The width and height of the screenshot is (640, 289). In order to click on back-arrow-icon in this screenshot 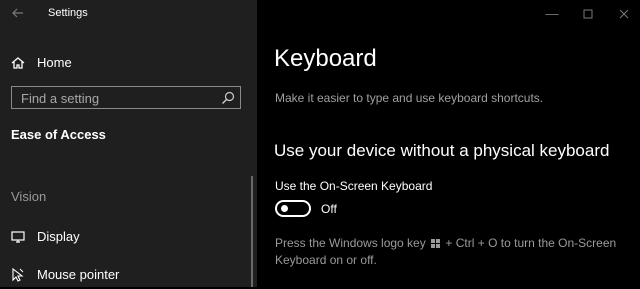, I will do `click(18, 13)`.